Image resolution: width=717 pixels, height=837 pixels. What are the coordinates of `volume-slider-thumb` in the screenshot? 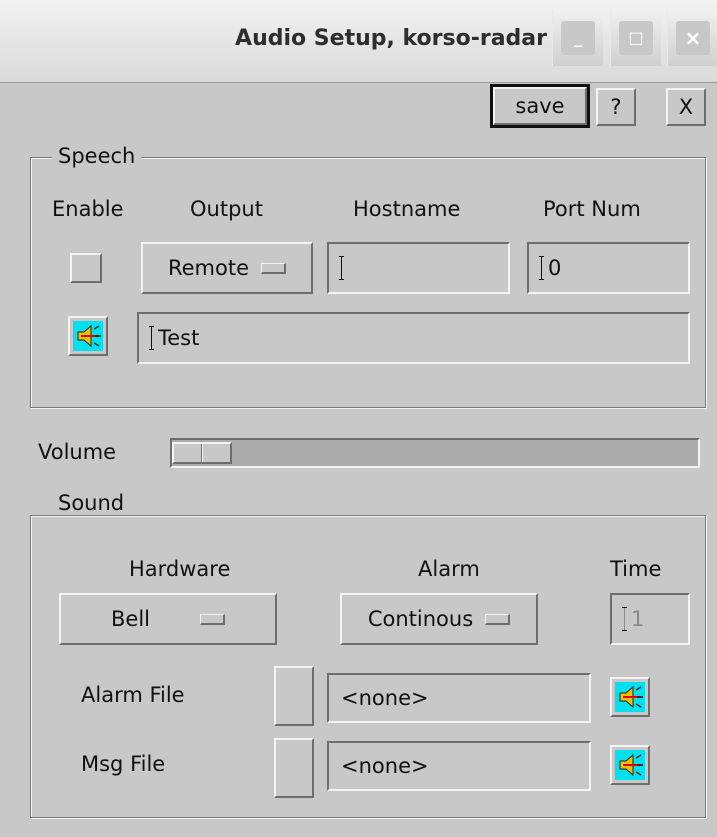 It's located at (202, 453).